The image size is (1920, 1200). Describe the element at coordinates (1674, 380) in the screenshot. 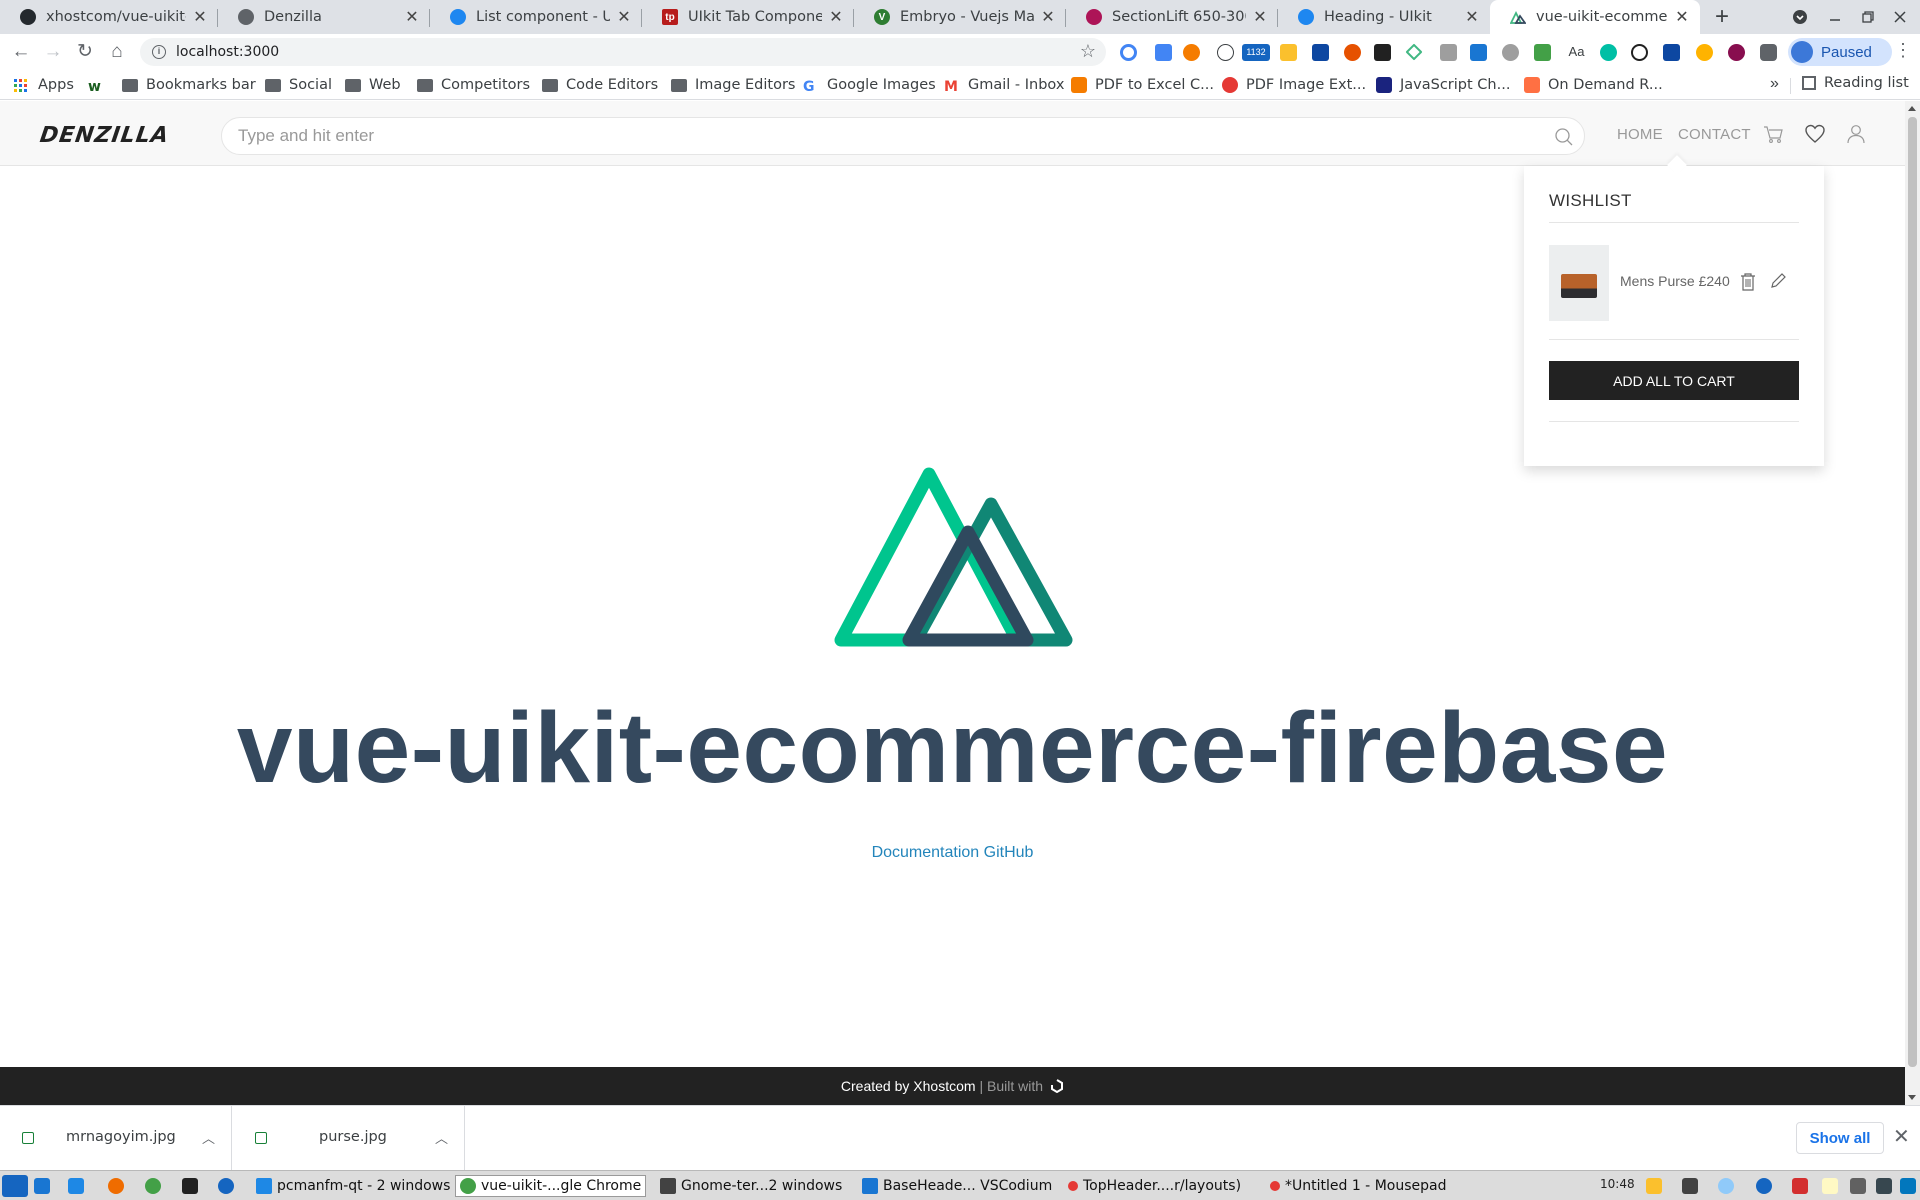

I see `add-all-to-cart-button: ADD ALL TO CART` at that location.